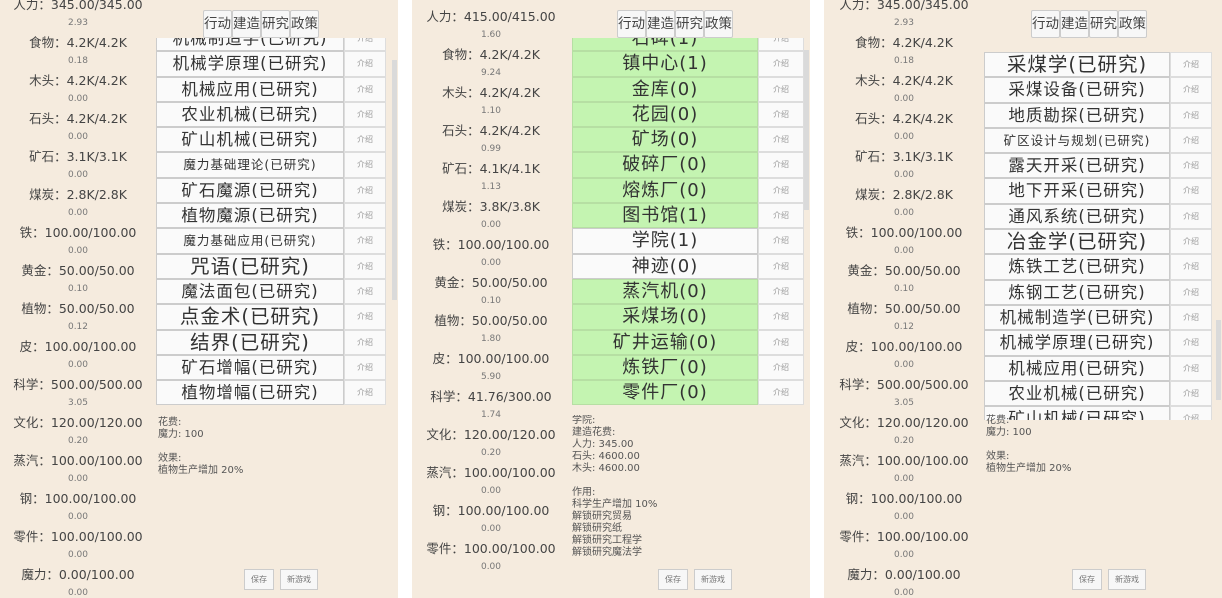  What do you see at coordinates (665, 266) in the screenshot?
I see `building-button: 神迹(0)` at bounding box center [665, 266].